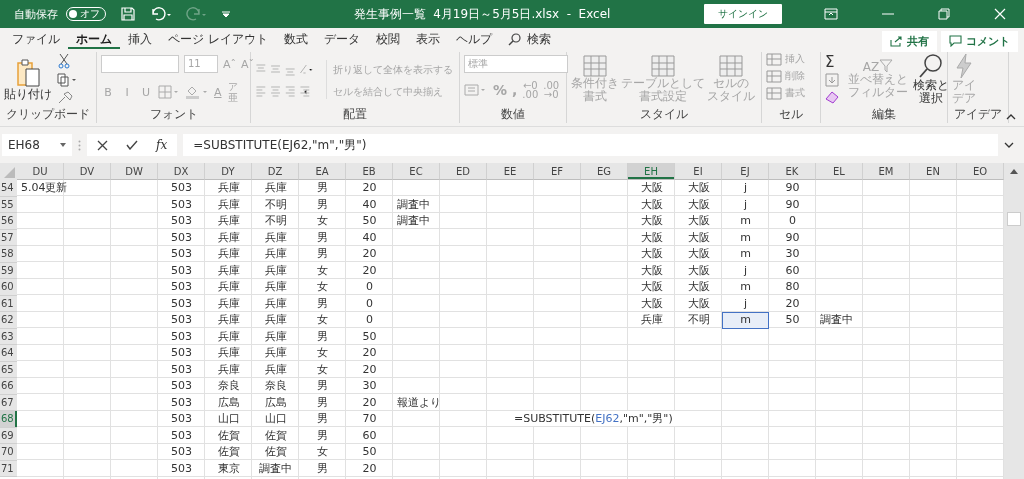  Describe the element at coordinates (745, 171) in the screenshot. I see `column-header: EJ` at that location.